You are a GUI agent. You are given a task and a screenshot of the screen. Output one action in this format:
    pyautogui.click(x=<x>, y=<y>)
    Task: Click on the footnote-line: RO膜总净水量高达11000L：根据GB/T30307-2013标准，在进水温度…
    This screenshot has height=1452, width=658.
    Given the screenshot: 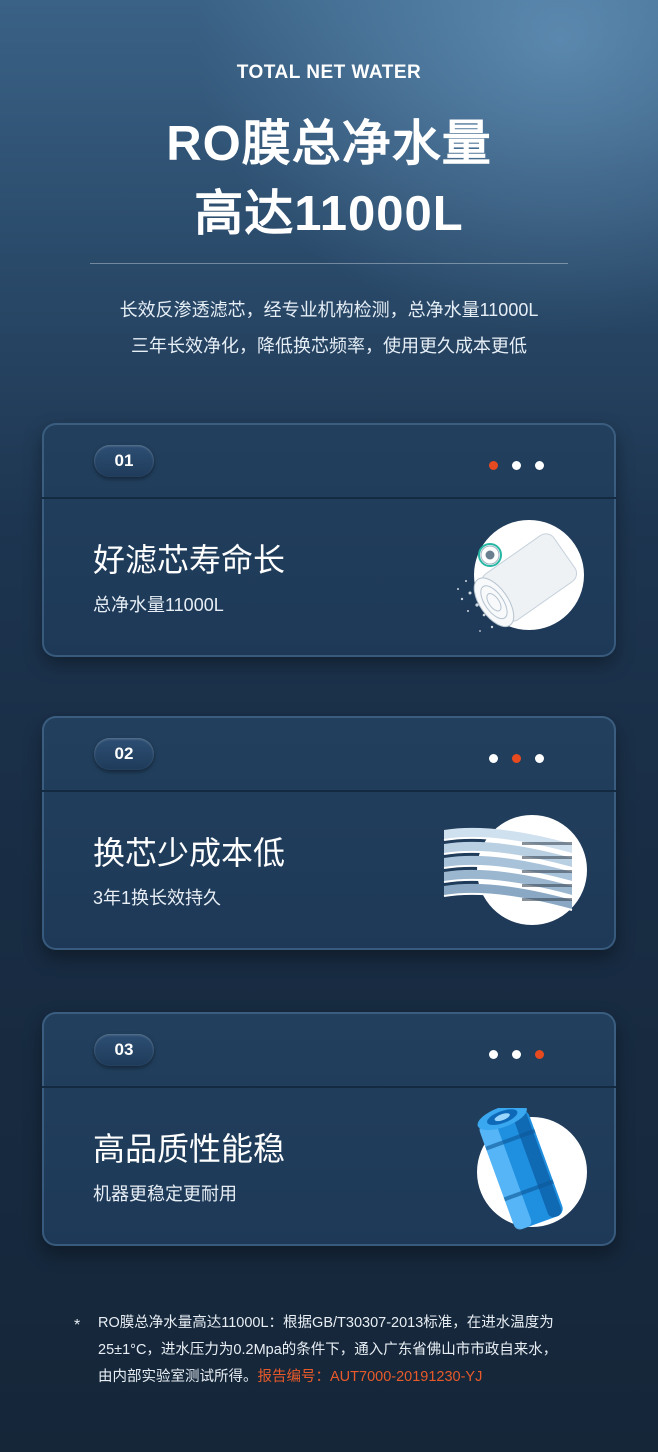 What is the action you would take?
    pyautogui.click(x=326, y=1323)
    